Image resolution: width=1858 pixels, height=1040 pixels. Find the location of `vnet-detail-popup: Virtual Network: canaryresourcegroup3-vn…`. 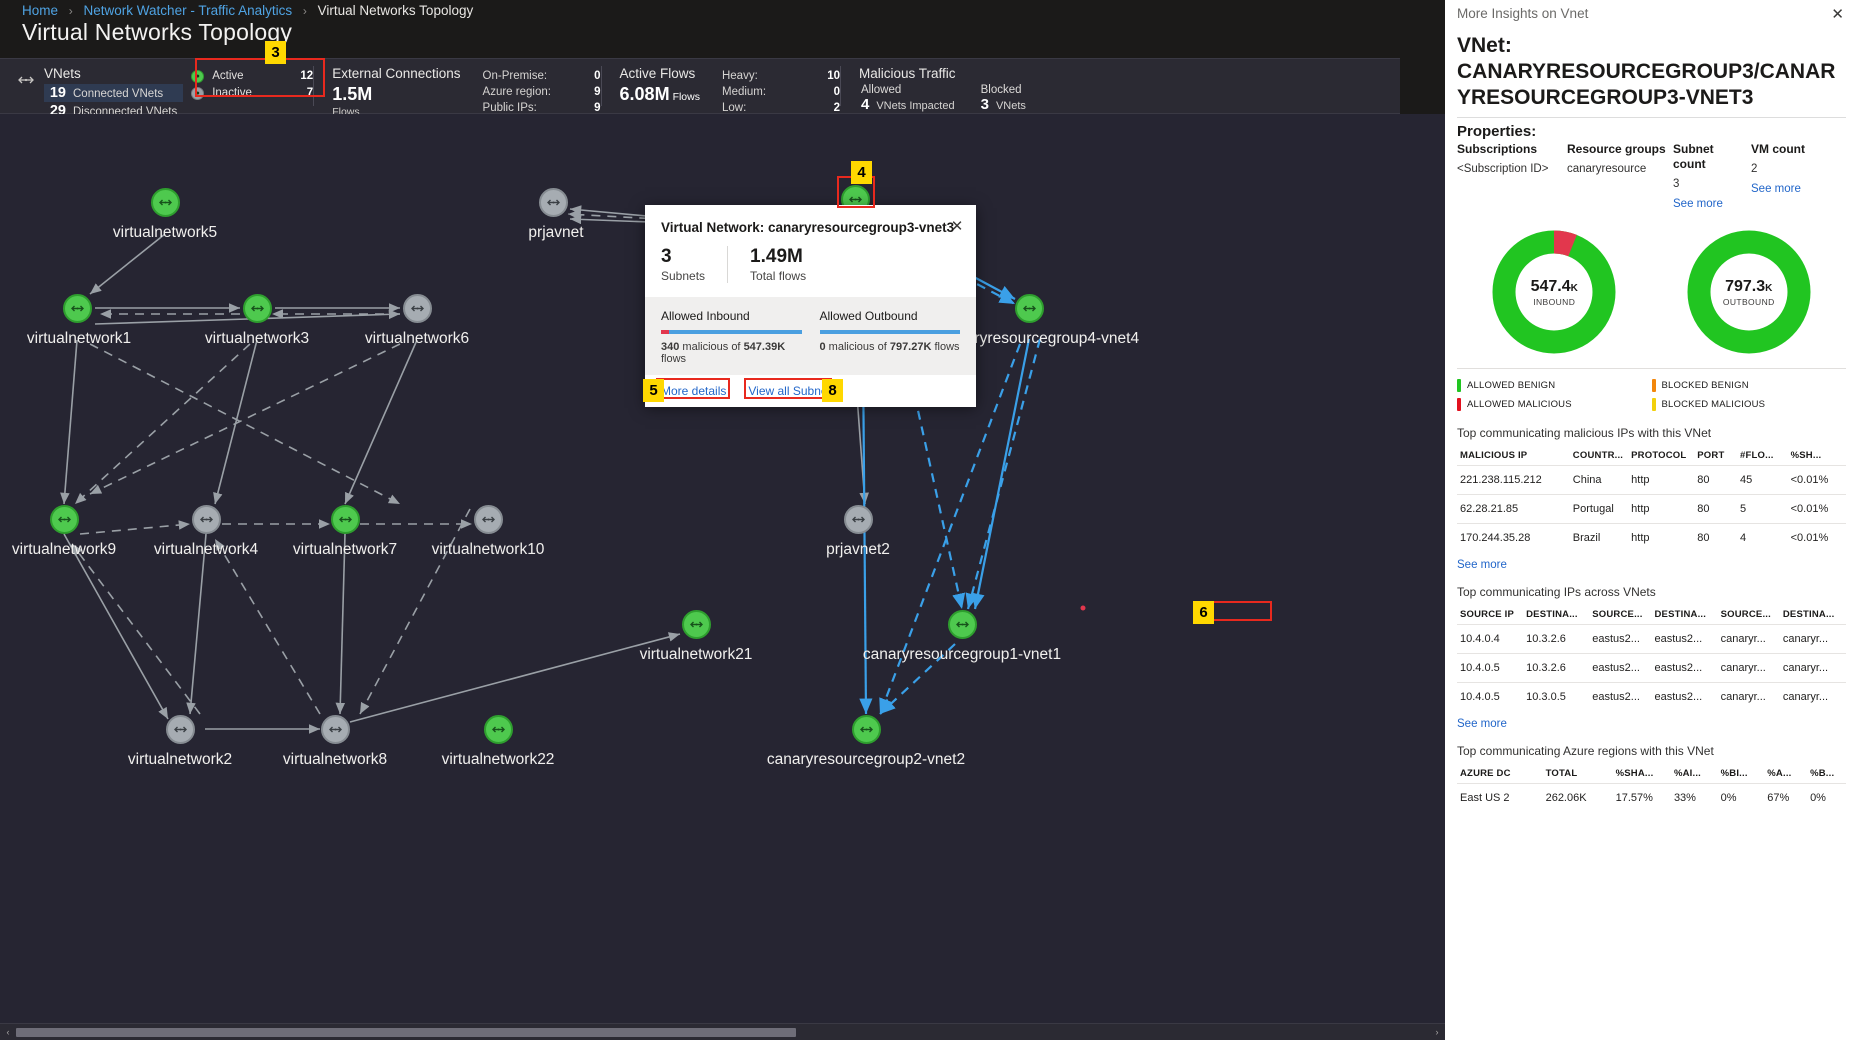

vnet-detail-popup: Virtual Network: canaryresourcegroup3-vn… is located at coordinates (810, 306).